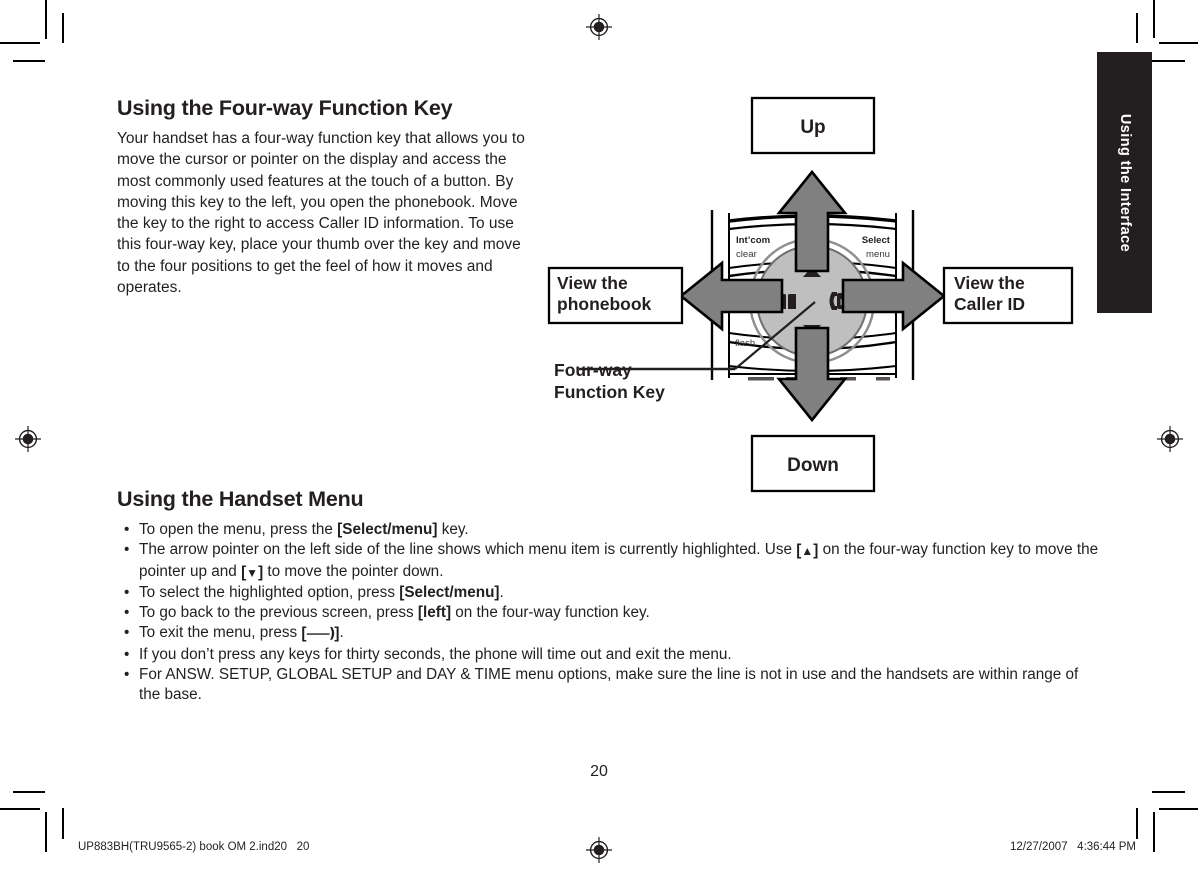 The height and width of the screenshot is (878, 1198). What do you see at coordinates (194, 847) in the screenshot?
I see `footer-file-info: UP883BH(TRU9565-2) book OM 2.ind20 20` at bounding box center [194, 847].